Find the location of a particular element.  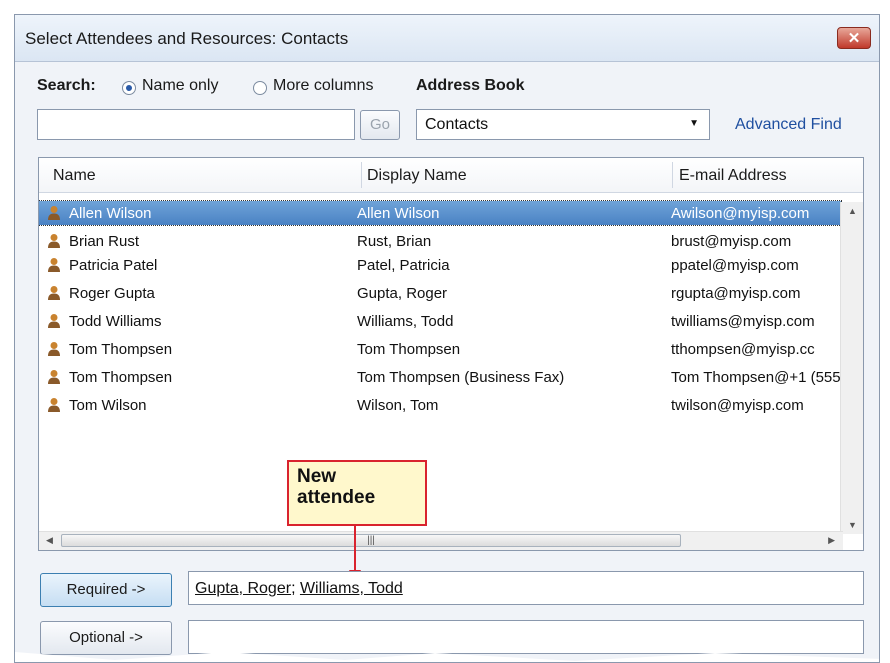

close-icon: ✕ is located at coordinates (854, 38).